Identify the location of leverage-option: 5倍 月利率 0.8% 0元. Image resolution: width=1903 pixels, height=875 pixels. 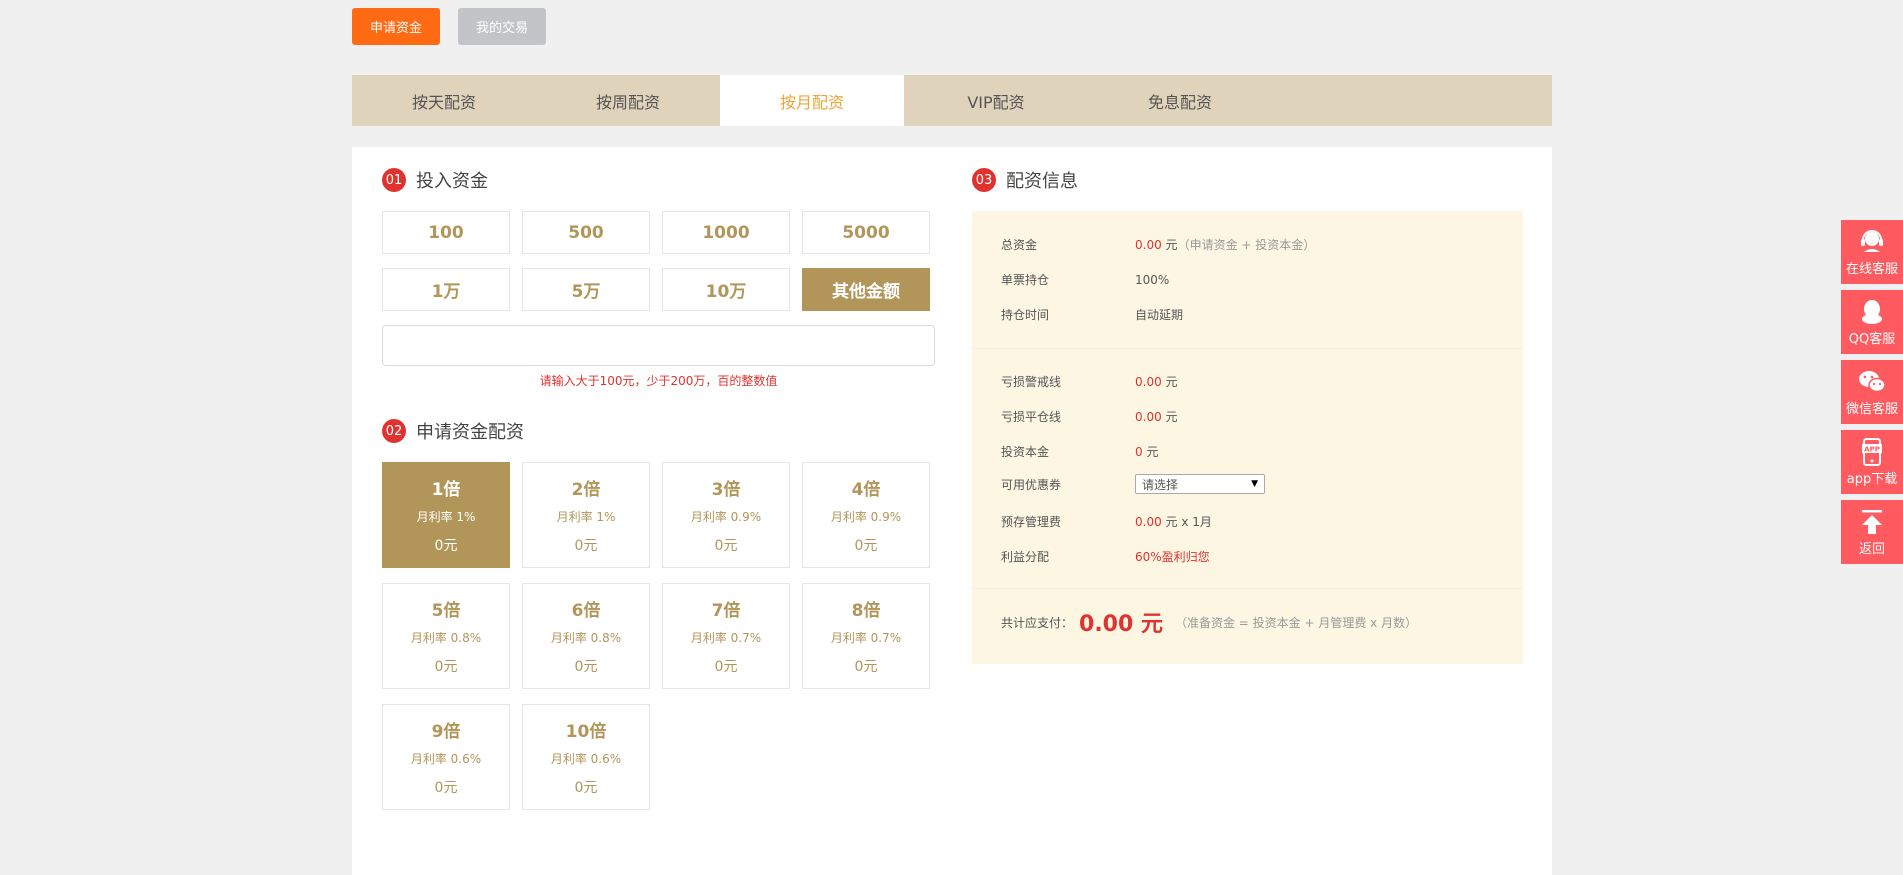
(446, 636).